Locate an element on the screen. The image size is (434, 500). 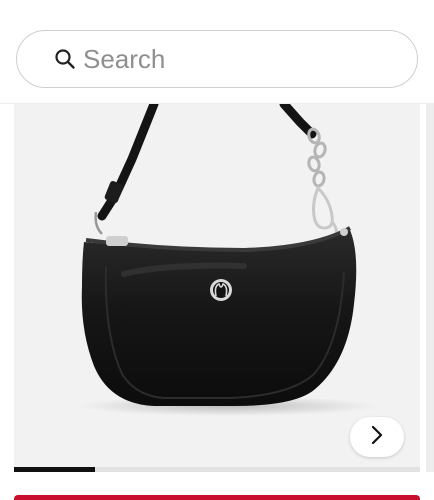
carousel-progress-fill is located at coordinates (55, 469).